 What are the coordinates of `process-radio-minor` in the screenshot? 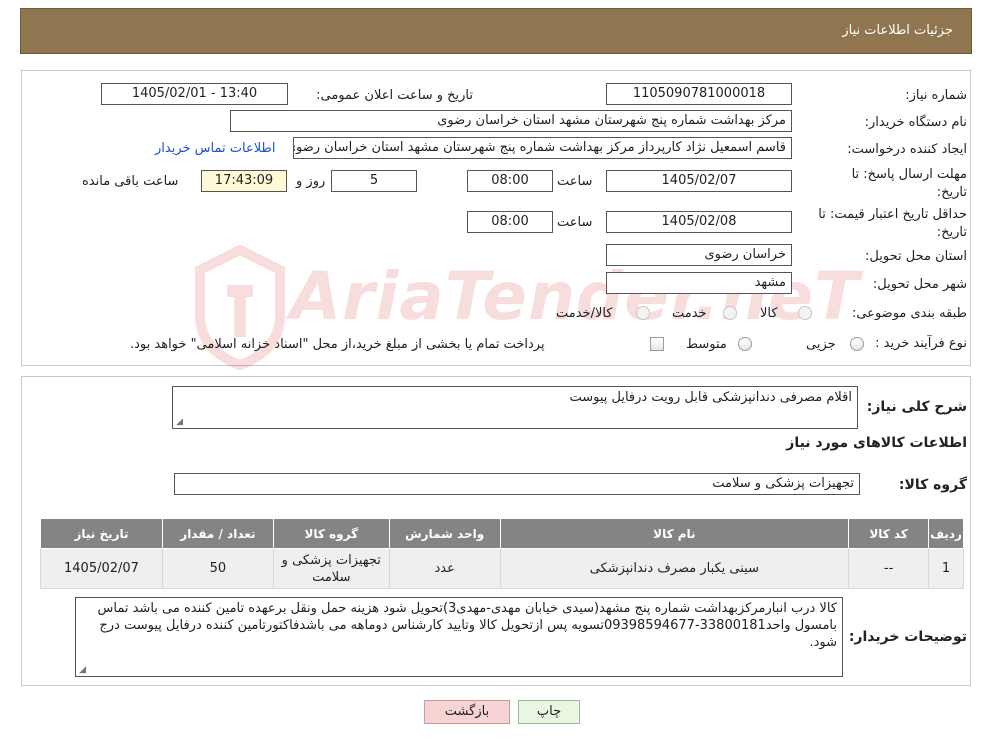 It's located at (857, 344).